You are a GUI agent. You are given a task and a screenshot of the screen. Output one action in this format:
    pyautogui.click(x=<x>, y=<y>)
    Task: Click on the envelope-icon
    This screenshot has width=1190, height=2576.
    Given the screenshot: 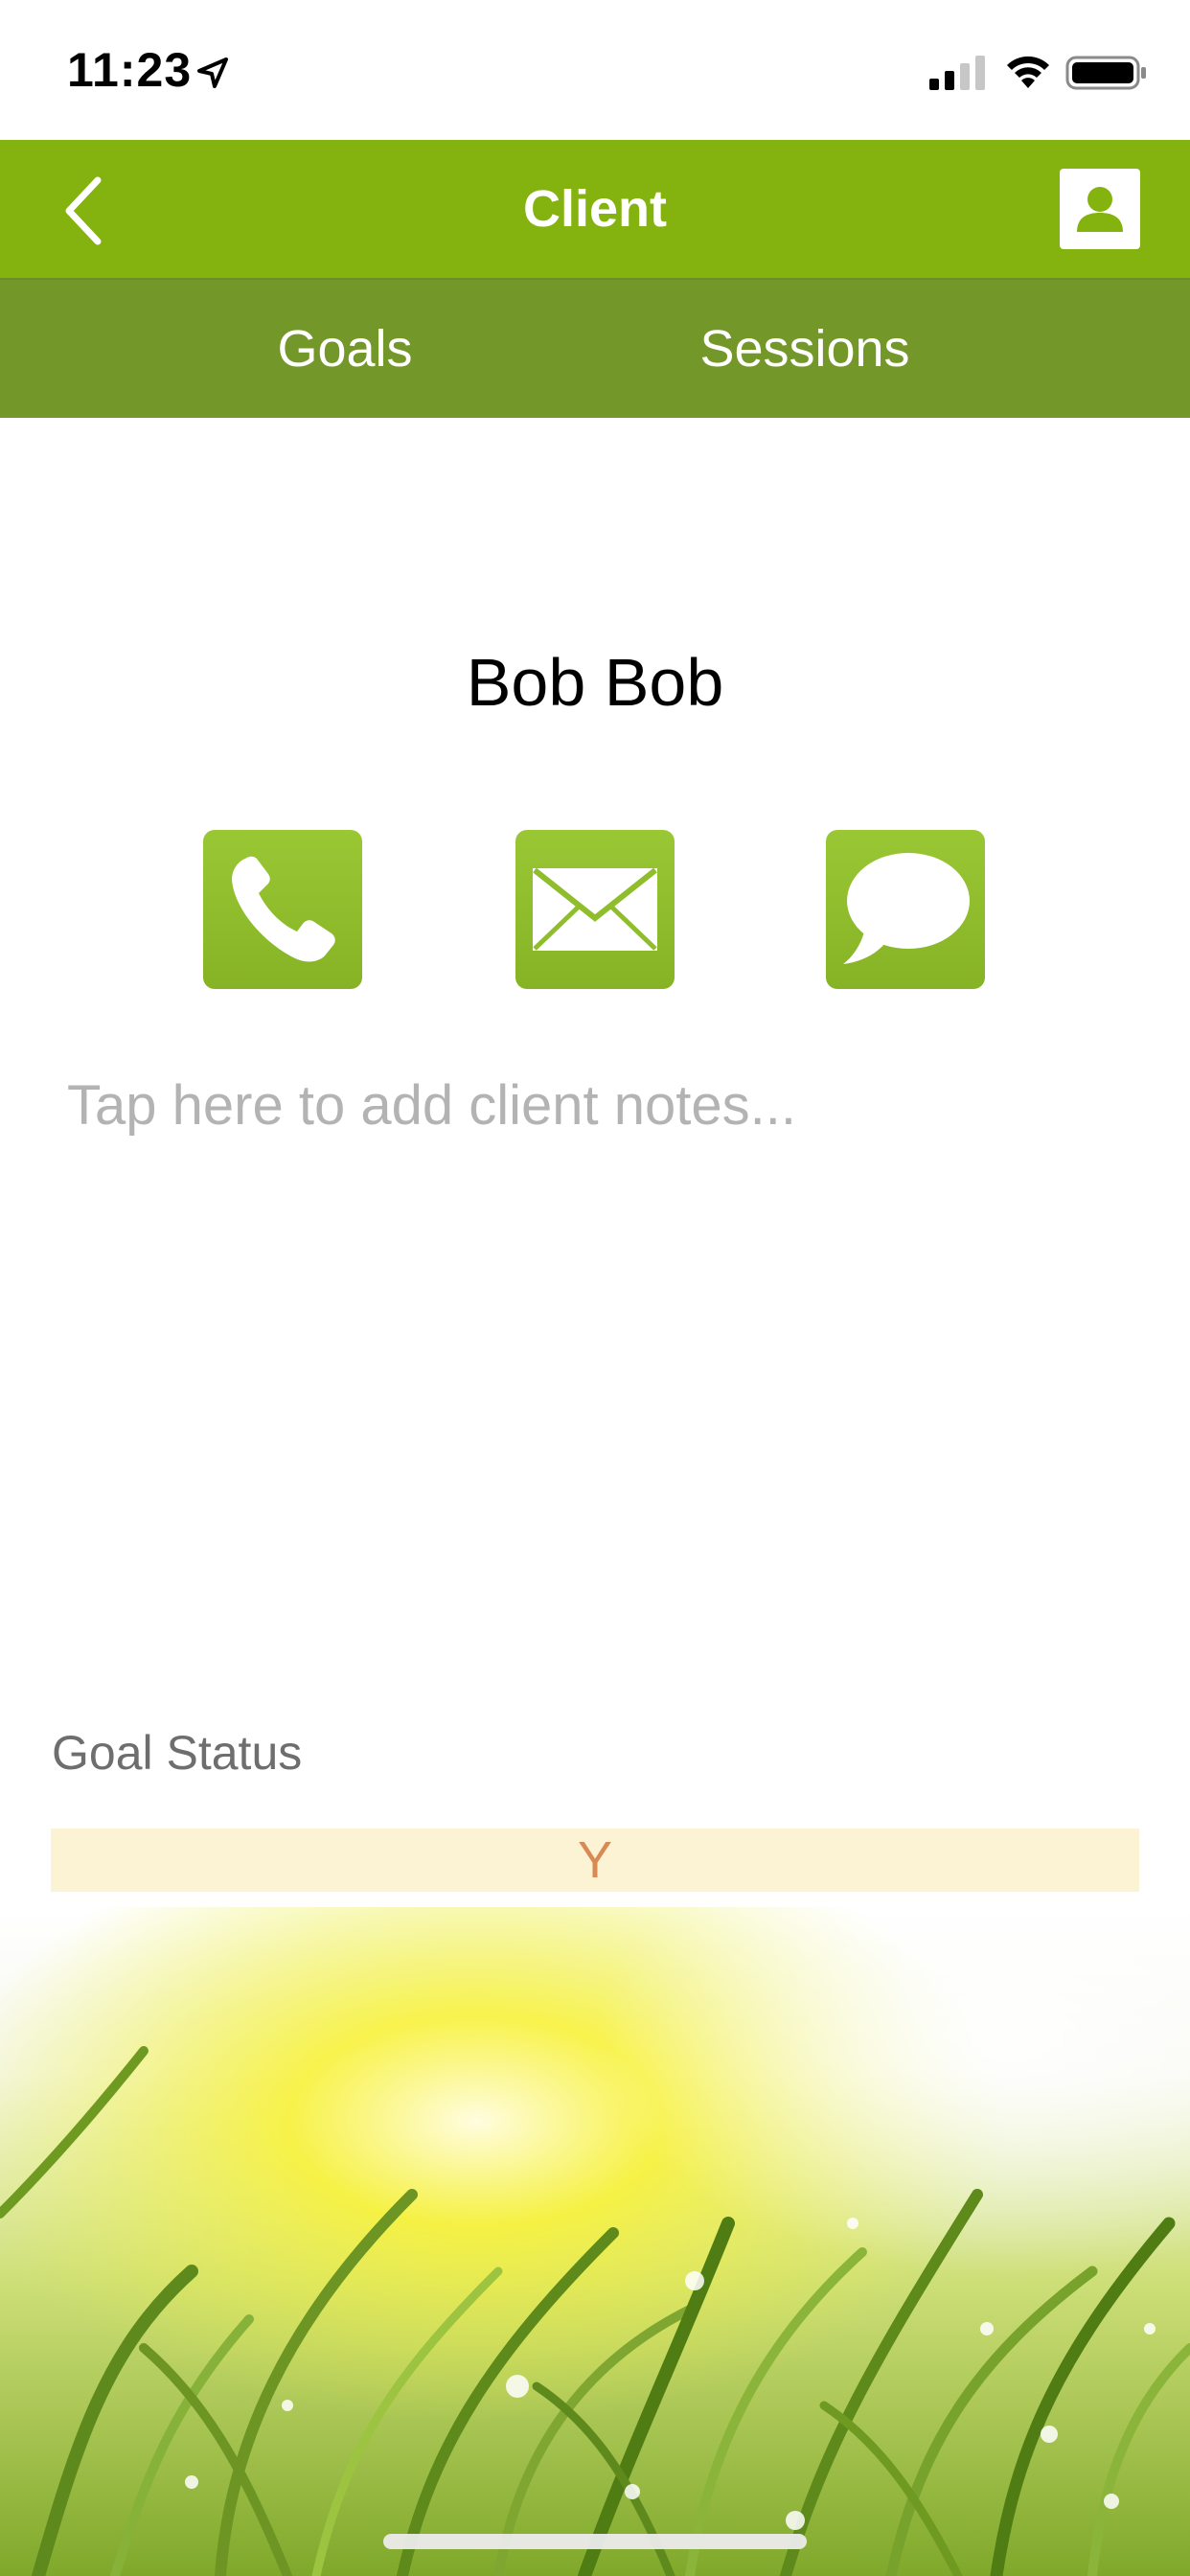 What is the action you would take?
    pyautogui.click(x=595, y=909)
    